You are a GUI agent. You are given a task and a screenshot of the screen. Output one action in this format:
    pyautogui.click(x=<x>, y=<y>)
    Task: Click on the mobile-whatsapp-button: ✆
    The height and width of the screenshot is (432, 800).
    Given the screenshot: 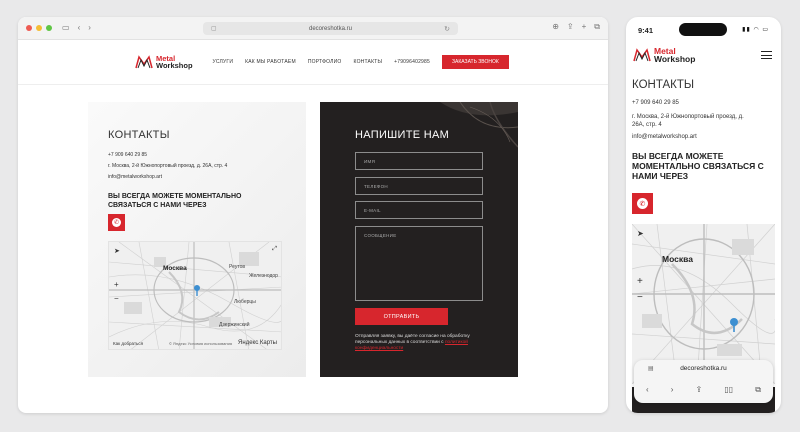 What is the action you would take?
    pyautogui.click(x=642, y=203)
    